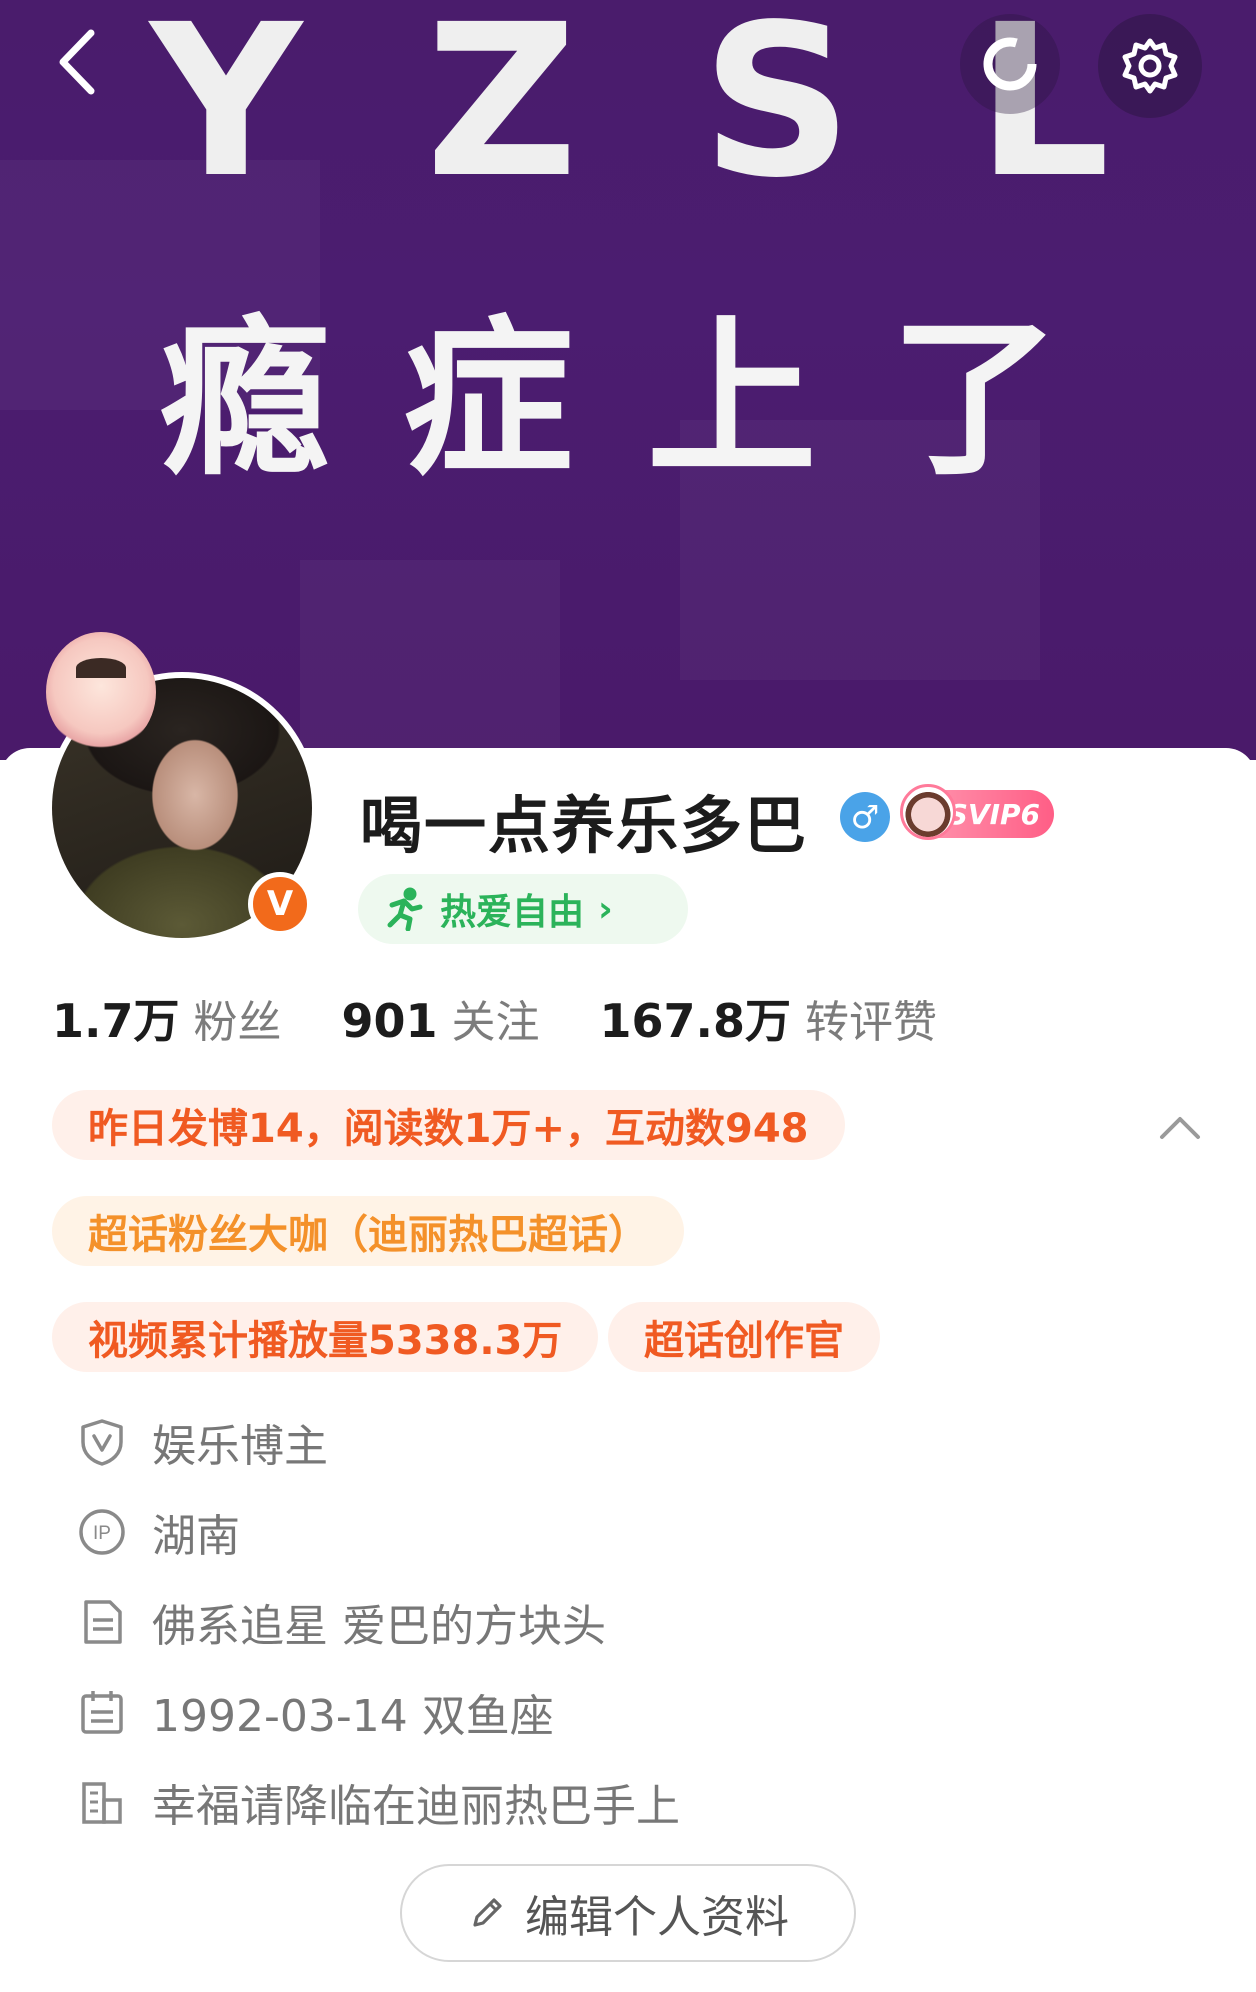 The height and width of the screenshot is (1992, 1256). I want to click on company-text: 幸福请降临在迪丽热巴手上, so click(416, 1806).